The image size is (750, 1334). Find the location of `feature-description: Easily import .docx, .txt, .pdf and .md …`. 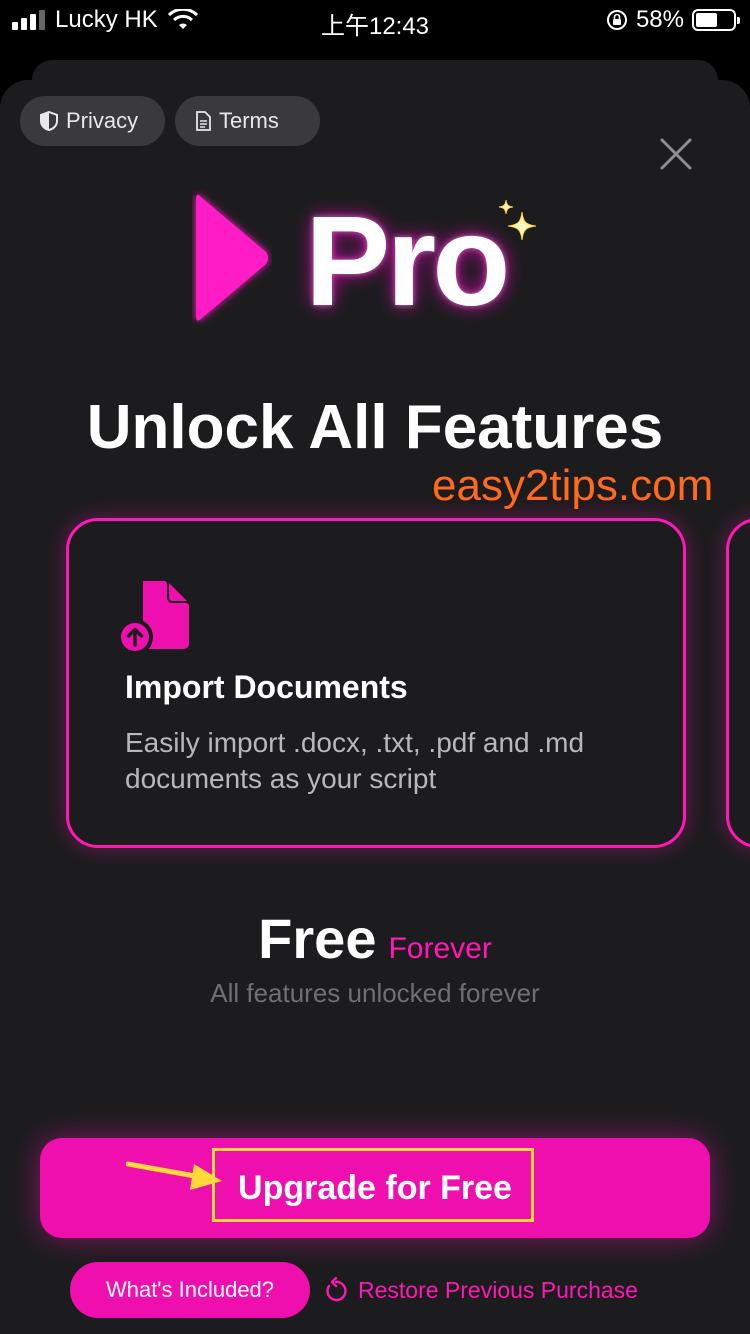

feature-description: Easily import .docx, .txt, .pdf and .md … is located at coordinates (355, 760).